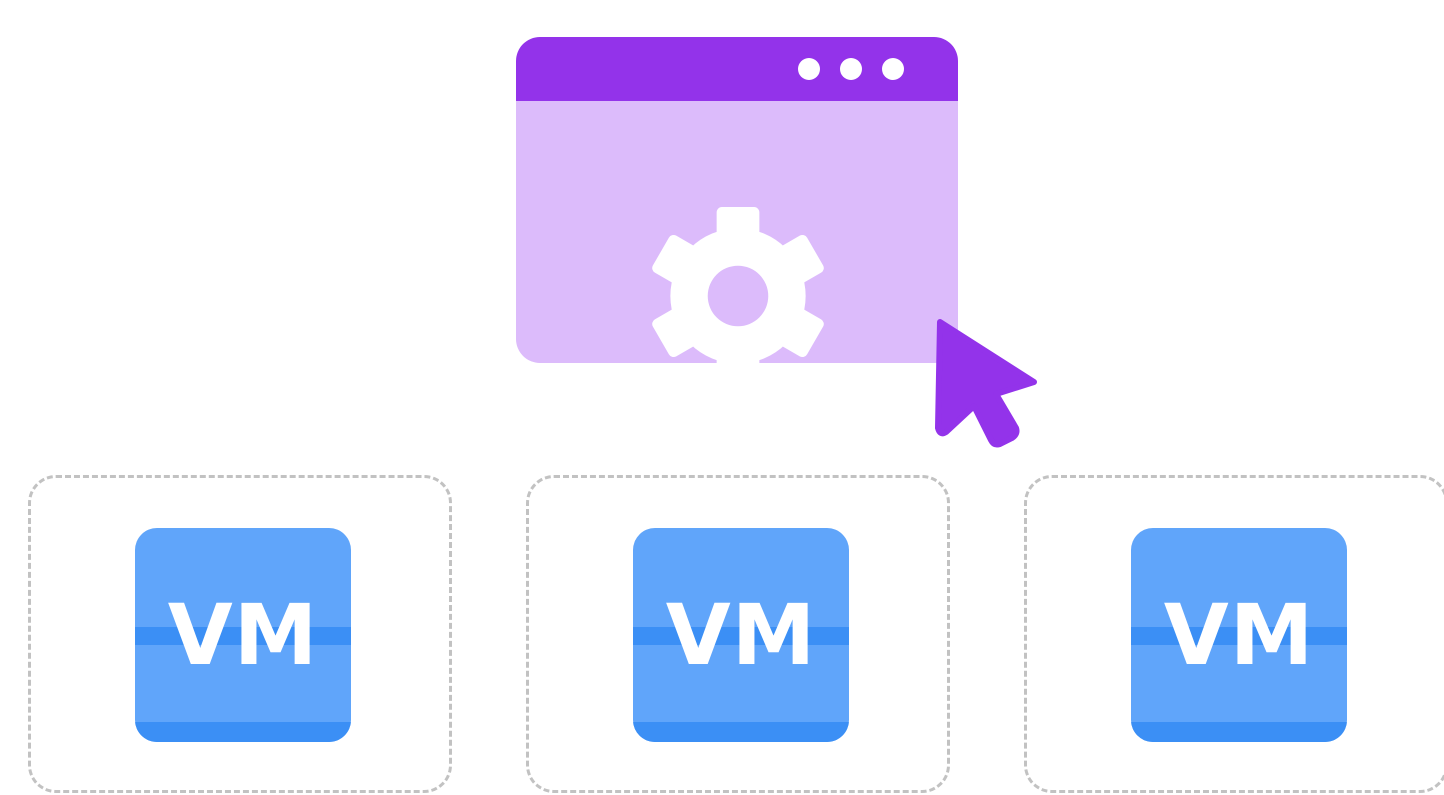 The image size is (1444, 795). I want to click on gear-icon, so click(738, 285).